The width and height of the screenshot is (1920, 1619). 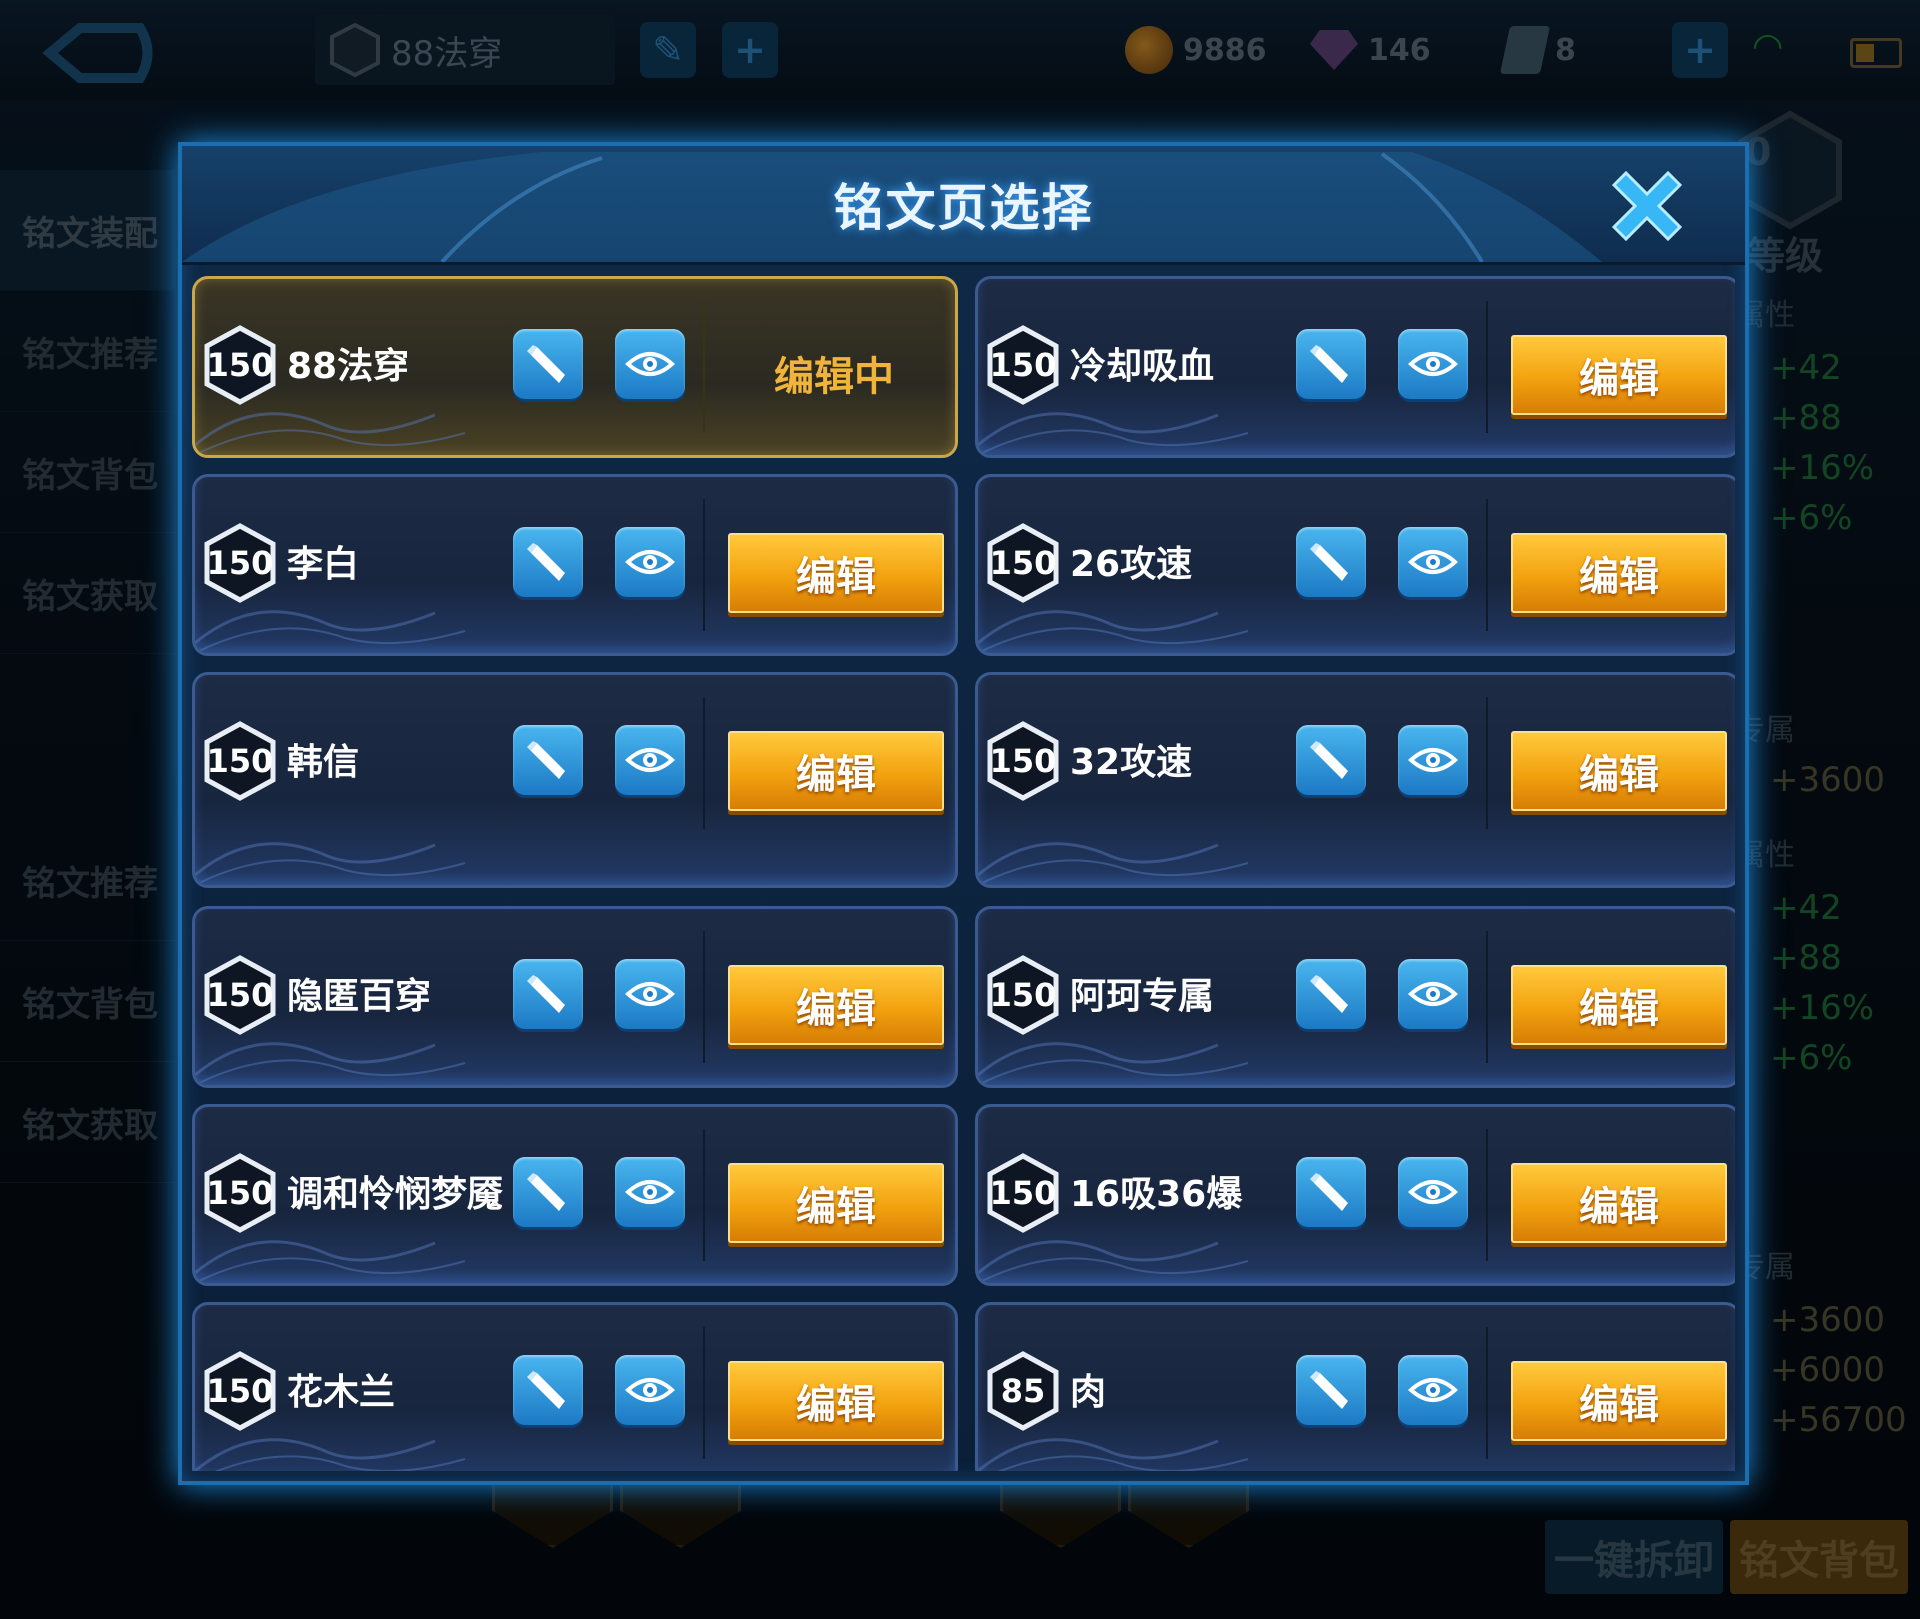 I want to click on rune-page-card: 150 88法穿 编辑中, so click(x=575, y=367).